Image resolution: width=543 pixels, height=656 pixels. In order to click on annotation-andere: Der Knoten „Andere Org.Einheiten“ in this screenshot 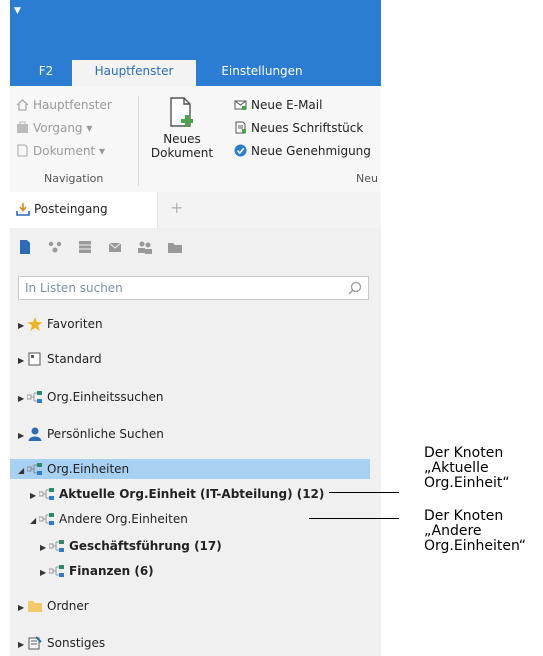, I will do `click(475, 531)`.